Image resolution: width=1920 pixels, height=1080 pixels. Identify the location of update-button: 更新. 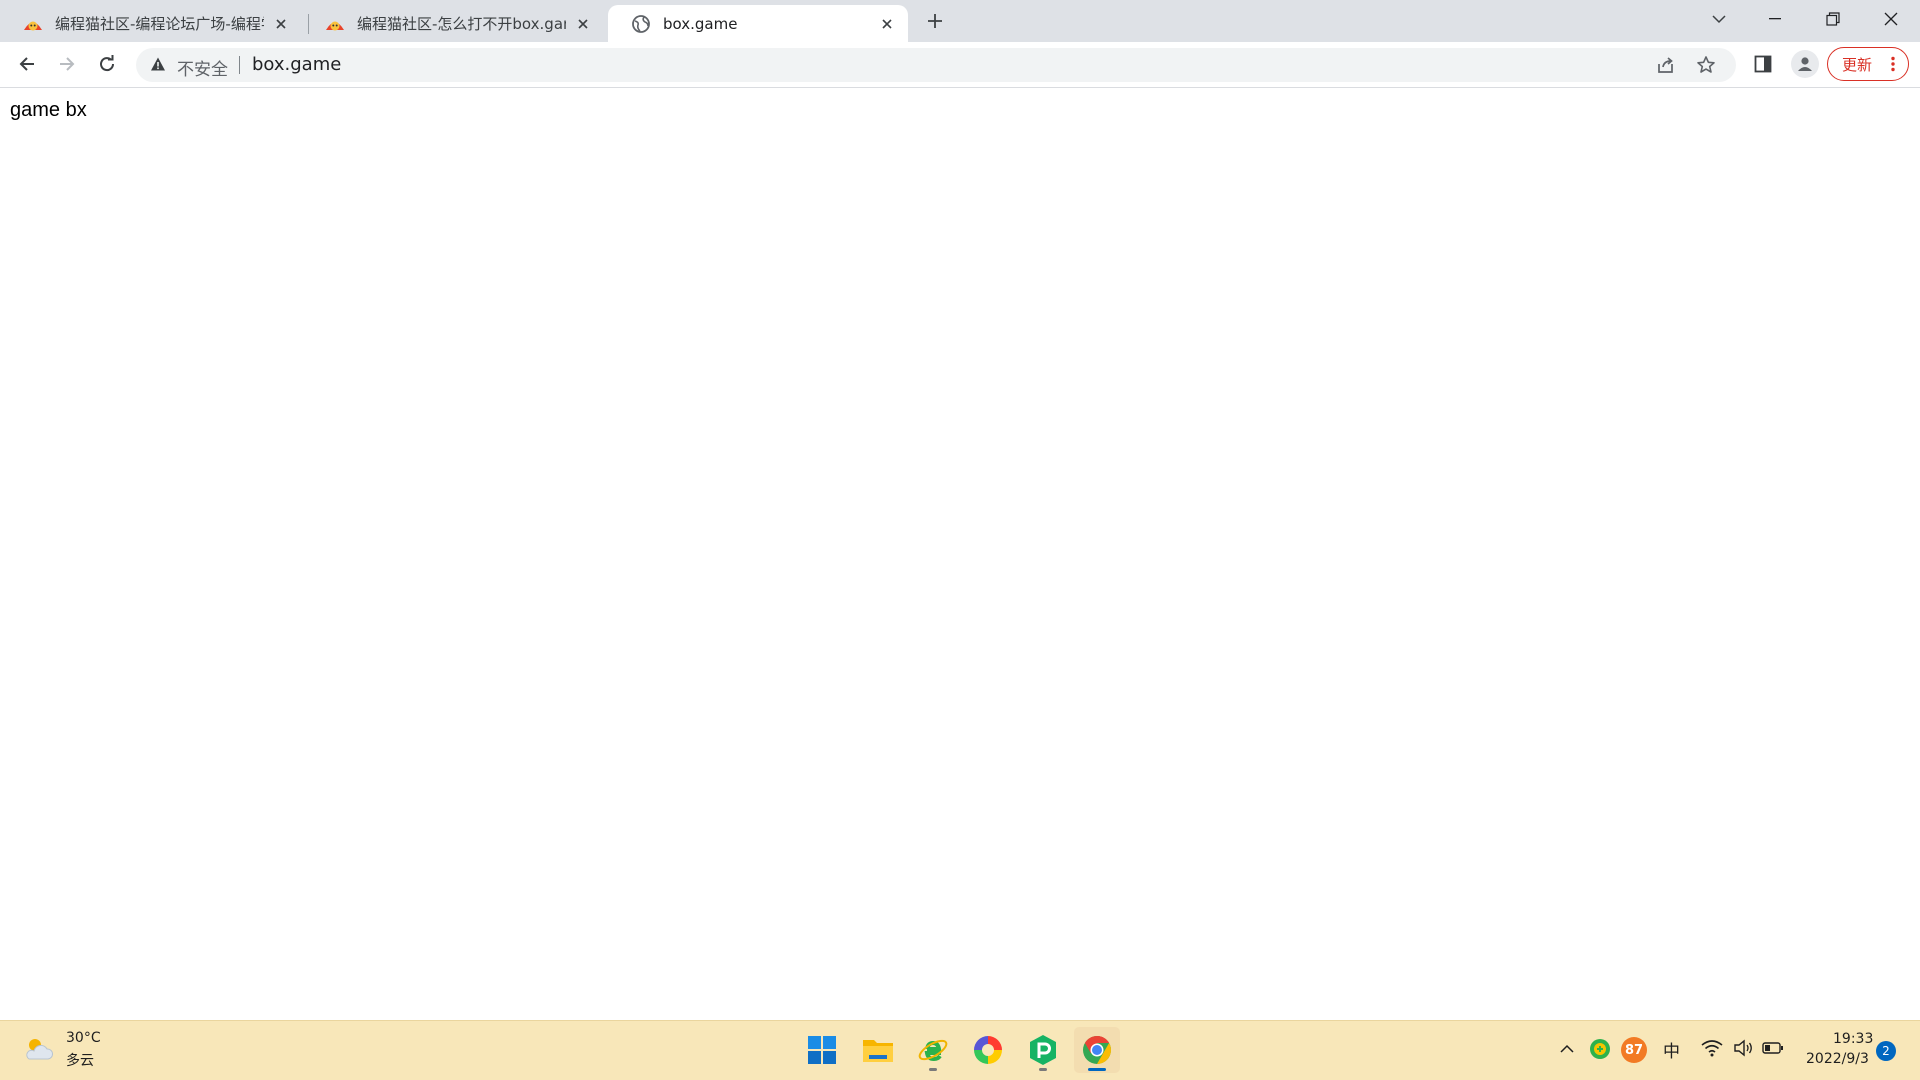
(1868, 64).